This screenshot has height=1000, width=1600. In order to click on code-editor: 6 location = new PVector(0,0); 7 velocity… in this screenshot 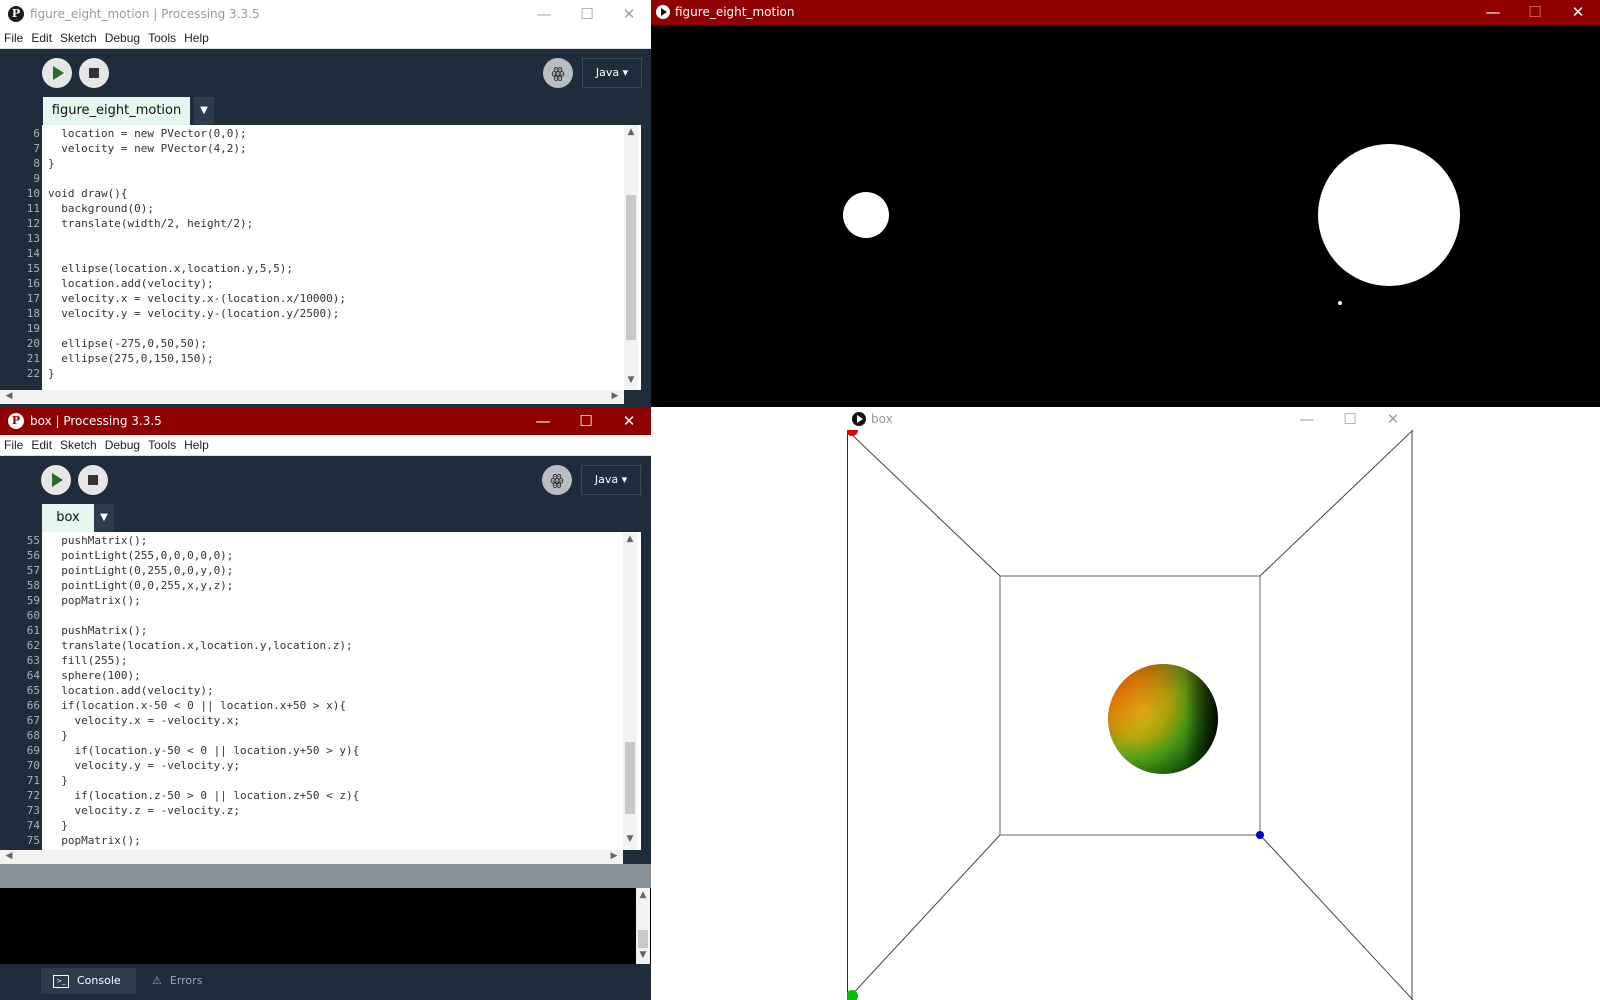, I will do `click(320, 257)`.